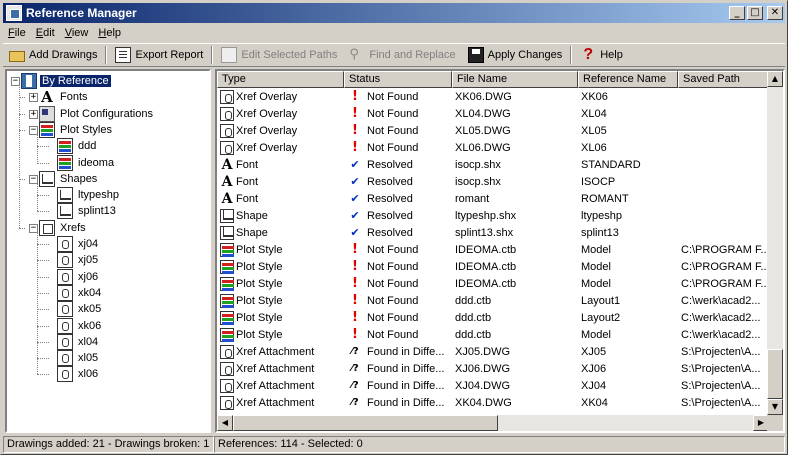 This screenshot has height=455, width=788. I want to click on export-report-button: Export Report, so click(159, 55).